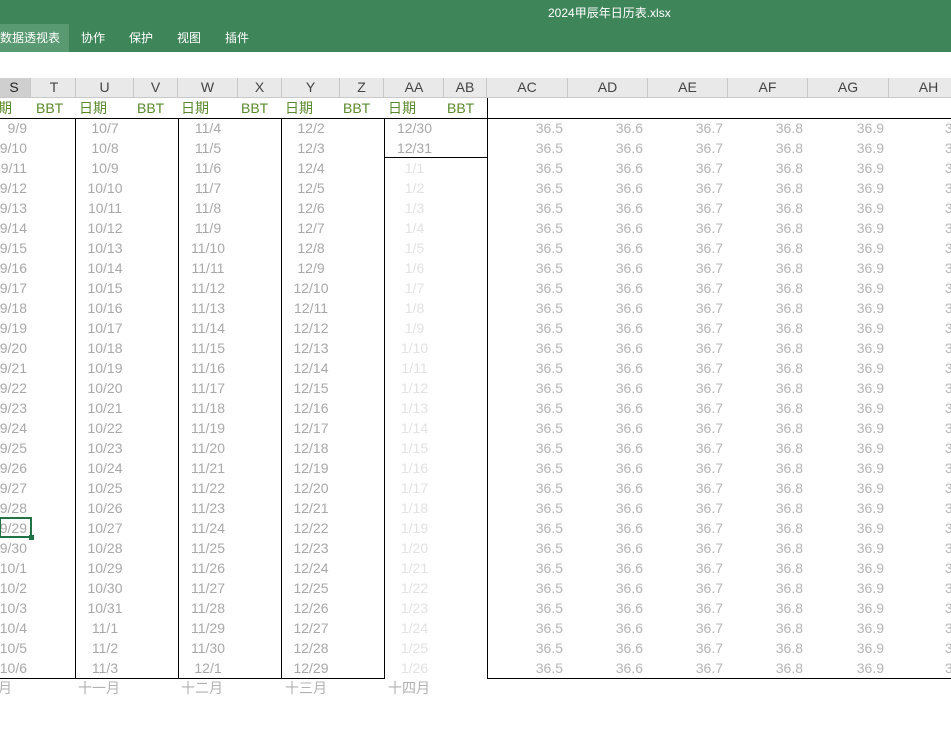 This screenshot has height=736, width=951. Describe the element at coordinates (311, 228) in the screenshot. I see `date-cell: 12/7` at that location.